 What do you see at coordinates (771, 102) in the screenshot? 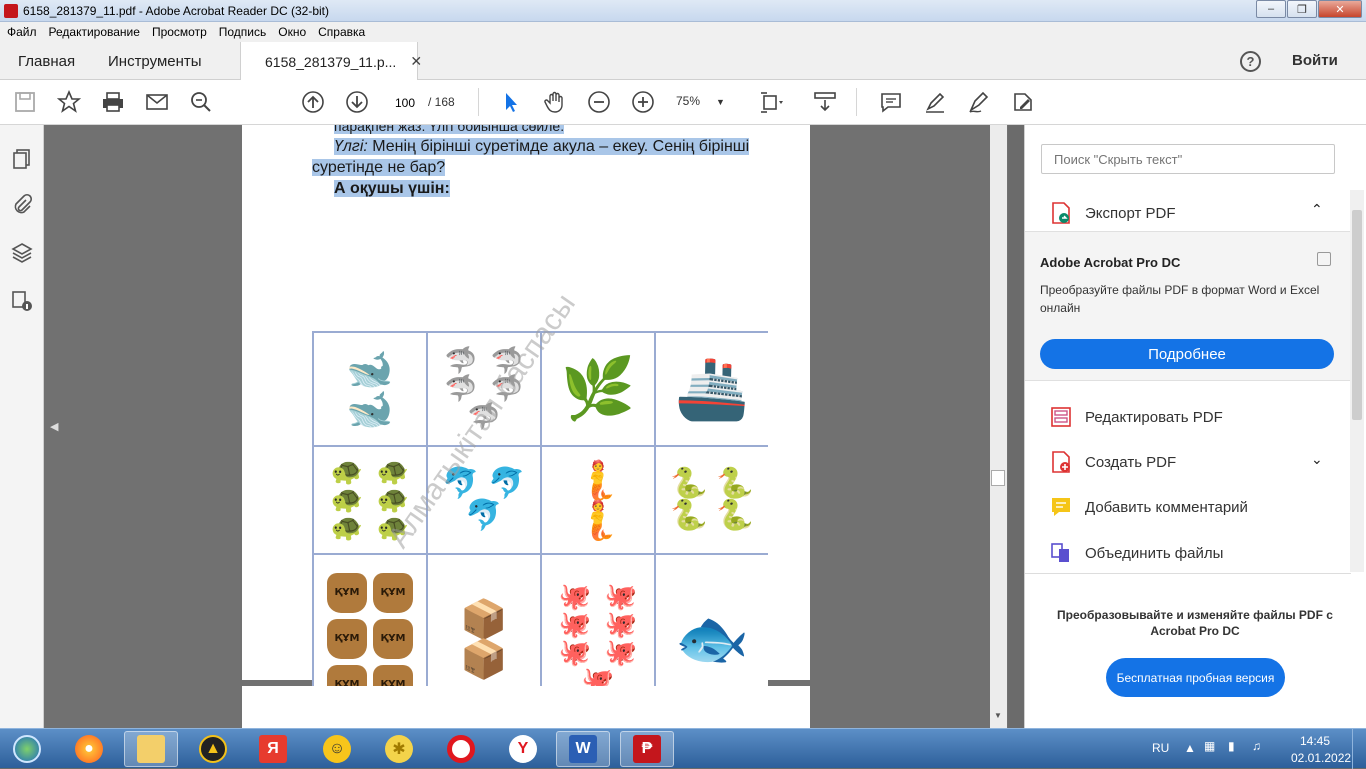
I see `page-fit-icon` at bounding box center [771, 102].